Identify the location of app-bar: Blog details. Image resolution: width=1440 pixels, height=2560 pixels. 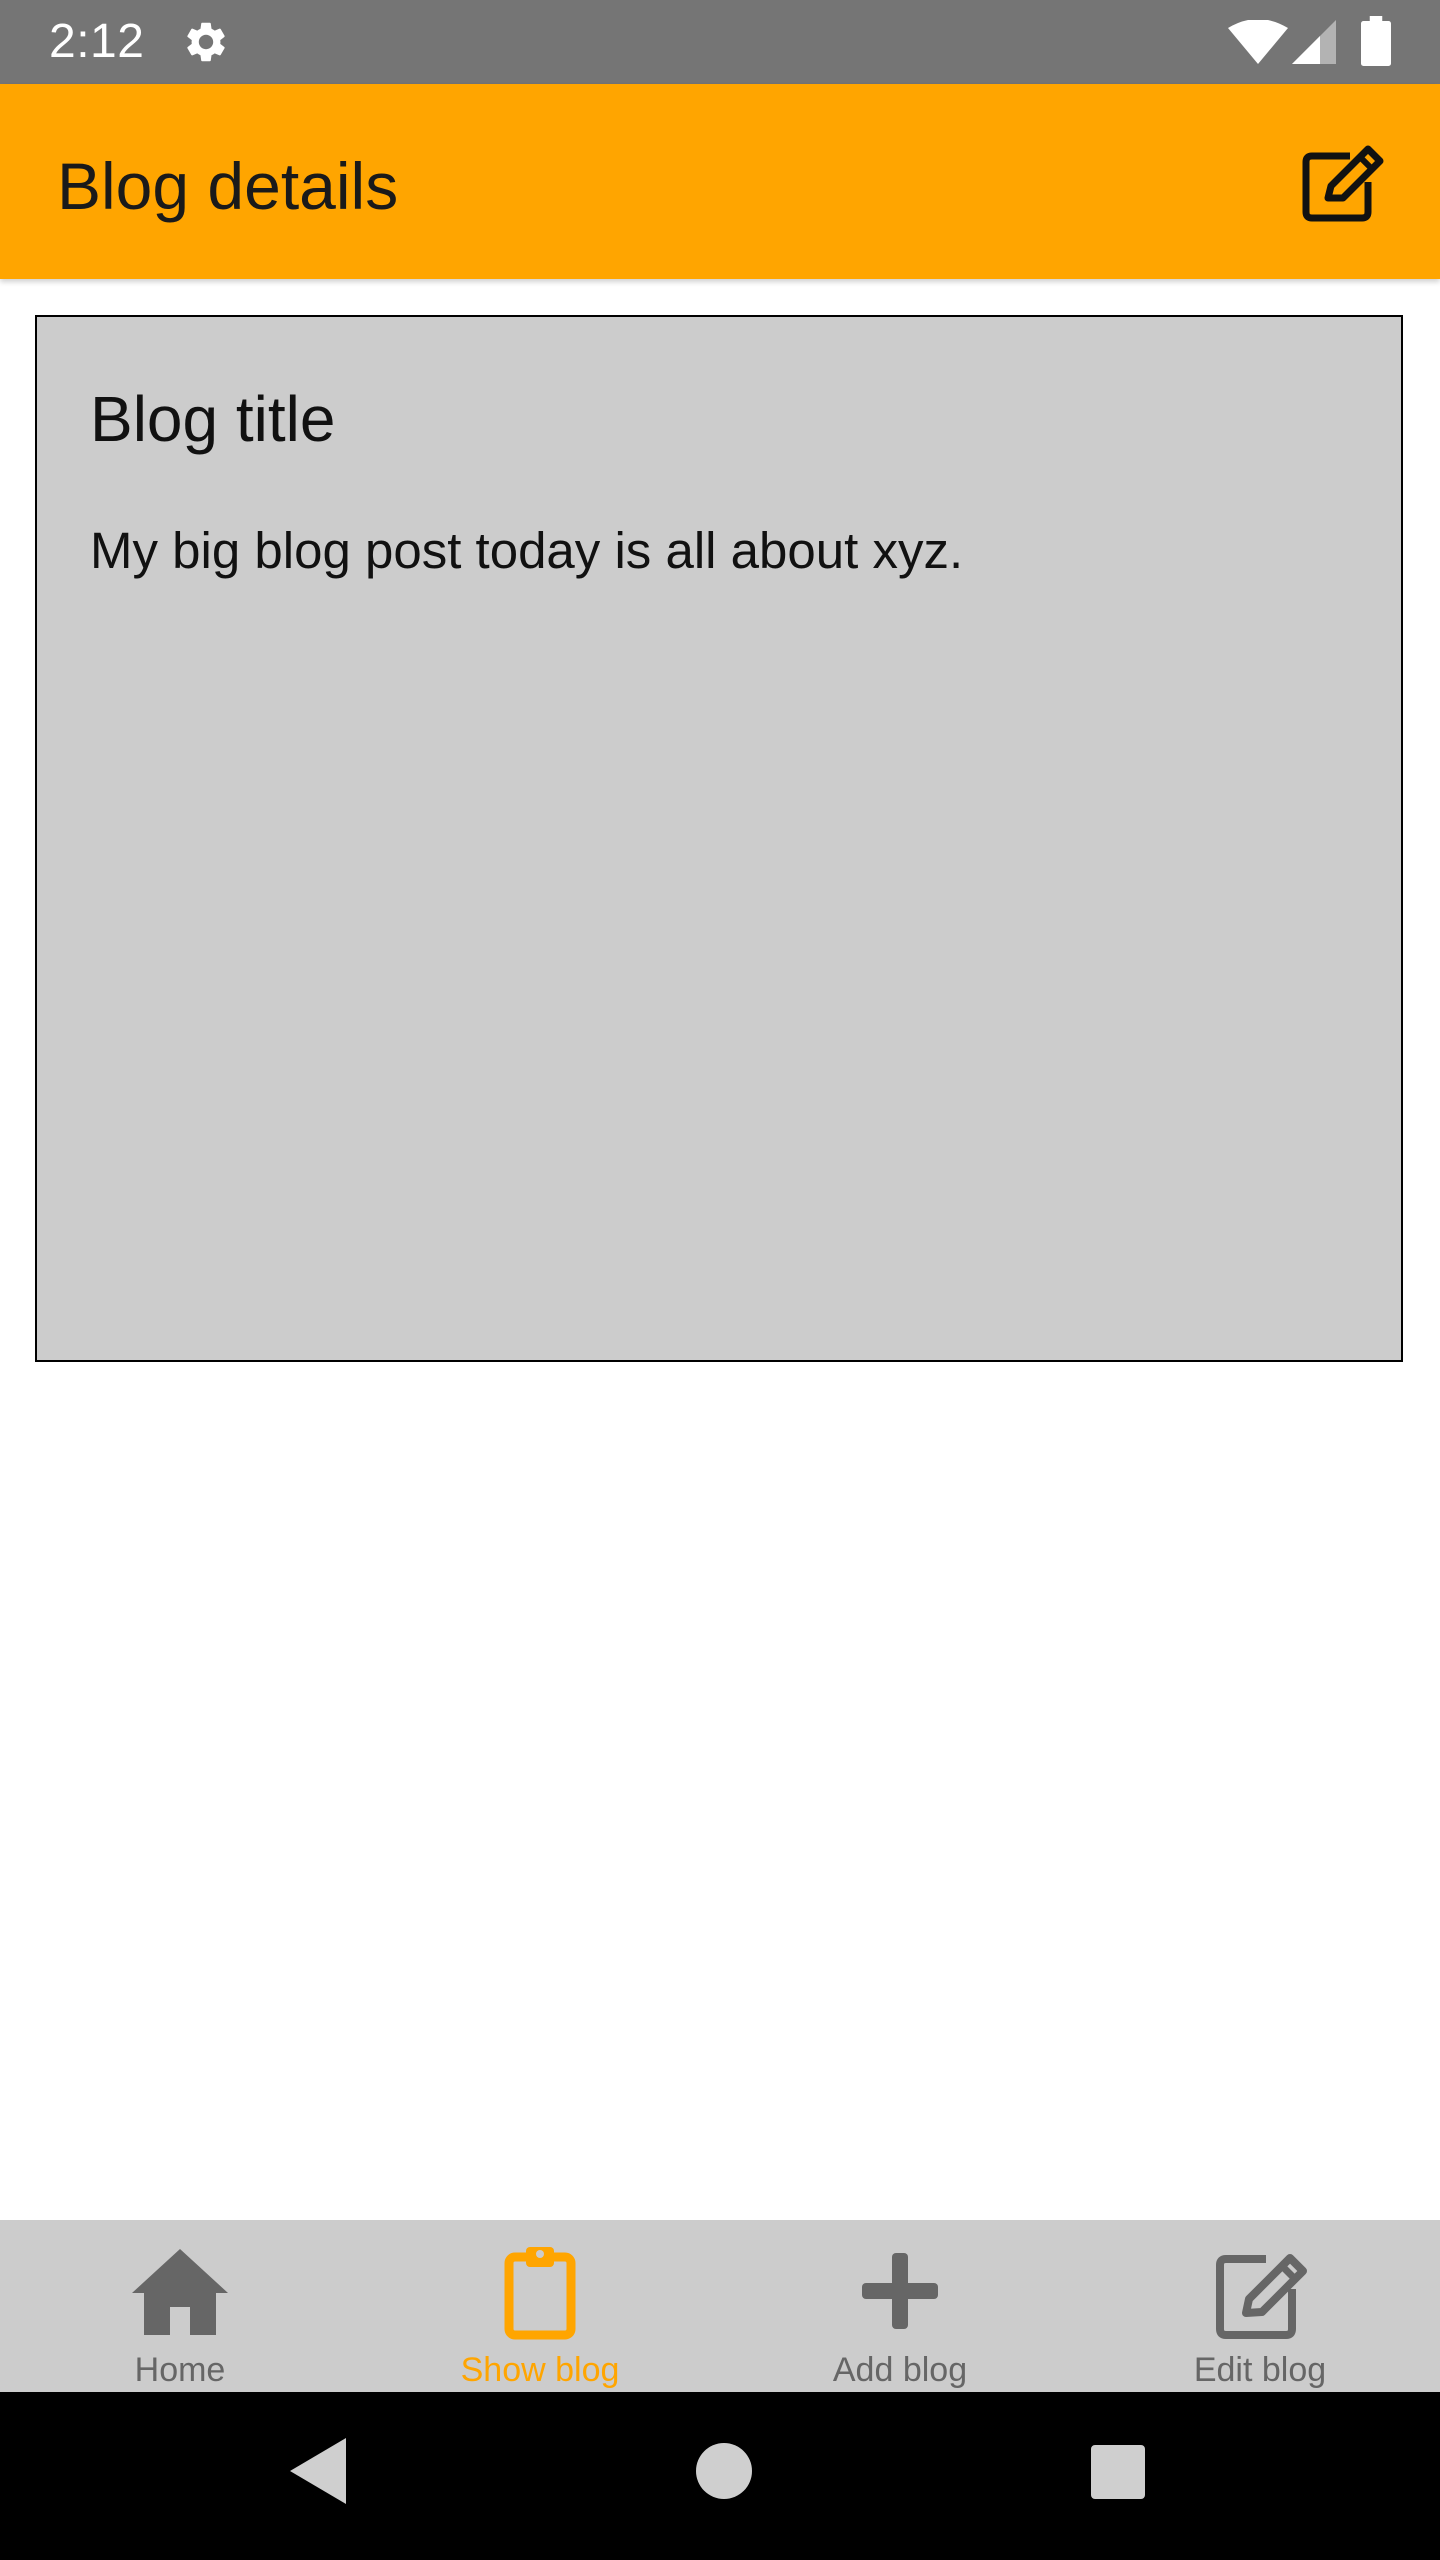
(720, 181).